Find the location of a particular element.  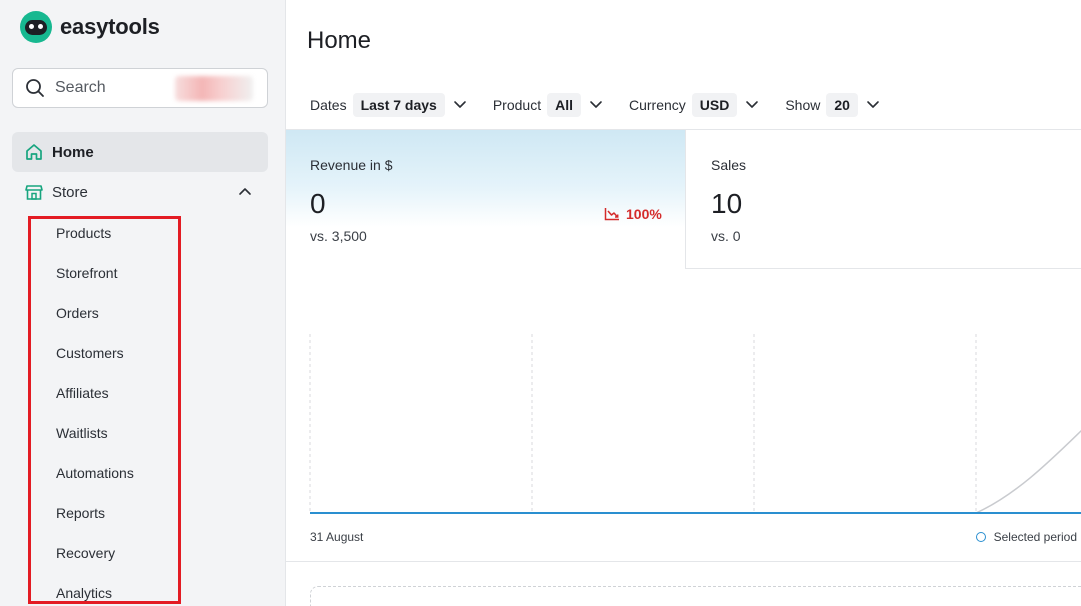

revenue-change-value: 100% is located at coordinates (644, 214).